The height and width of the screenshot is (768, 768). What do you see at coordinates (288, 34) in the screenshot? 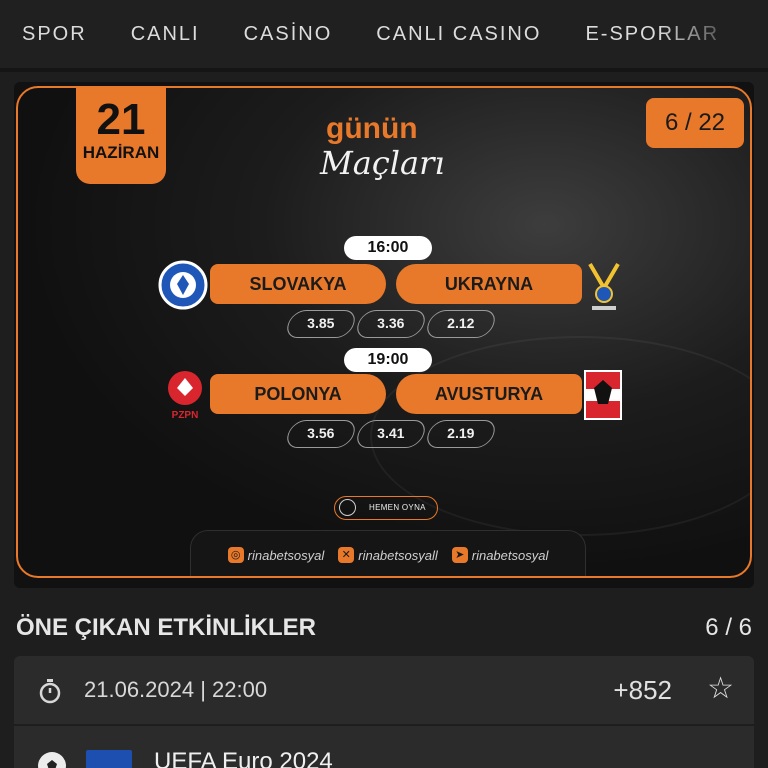
I see `nav-item-casino: CASİNO` at bounding box center [288, 34].